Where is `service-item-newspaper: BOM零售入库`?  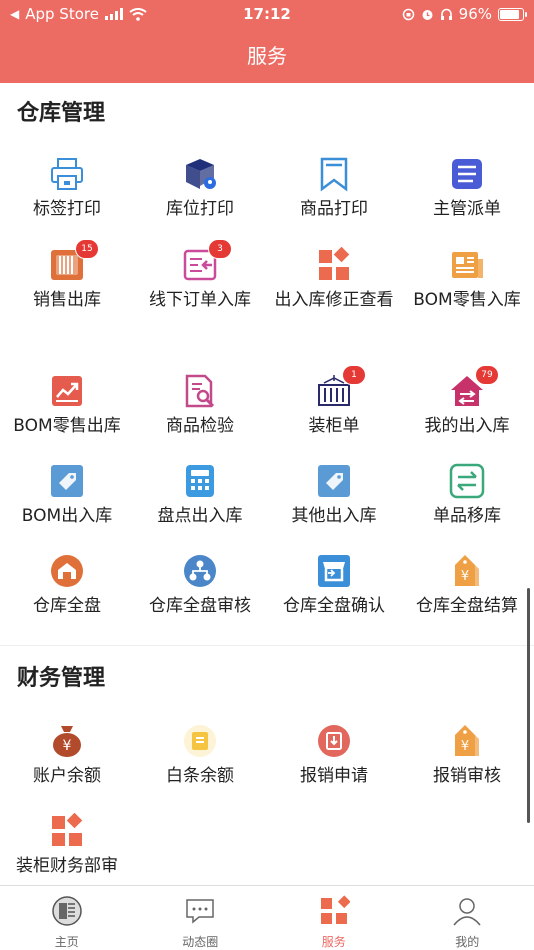
service-item-newspaper: BOM零售入库 is located at coordinates (467, 280).